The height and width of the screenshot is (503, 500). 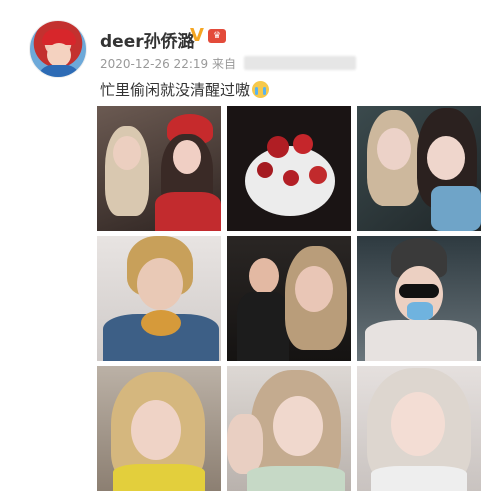 What do you see at coordinates (175, 90) in the screenshot?
I see `post-text-content: 忙里偷闲就没清醒过嗷` at bounding box center [175, 90].